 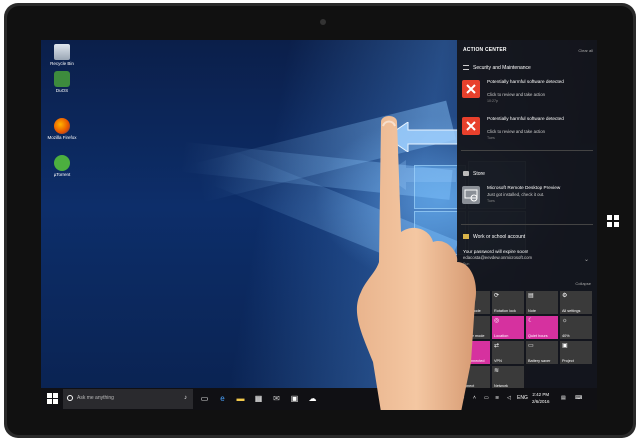 I want to click on quick-action-brightness: ☼ 40%, so click(x=576, y=327).